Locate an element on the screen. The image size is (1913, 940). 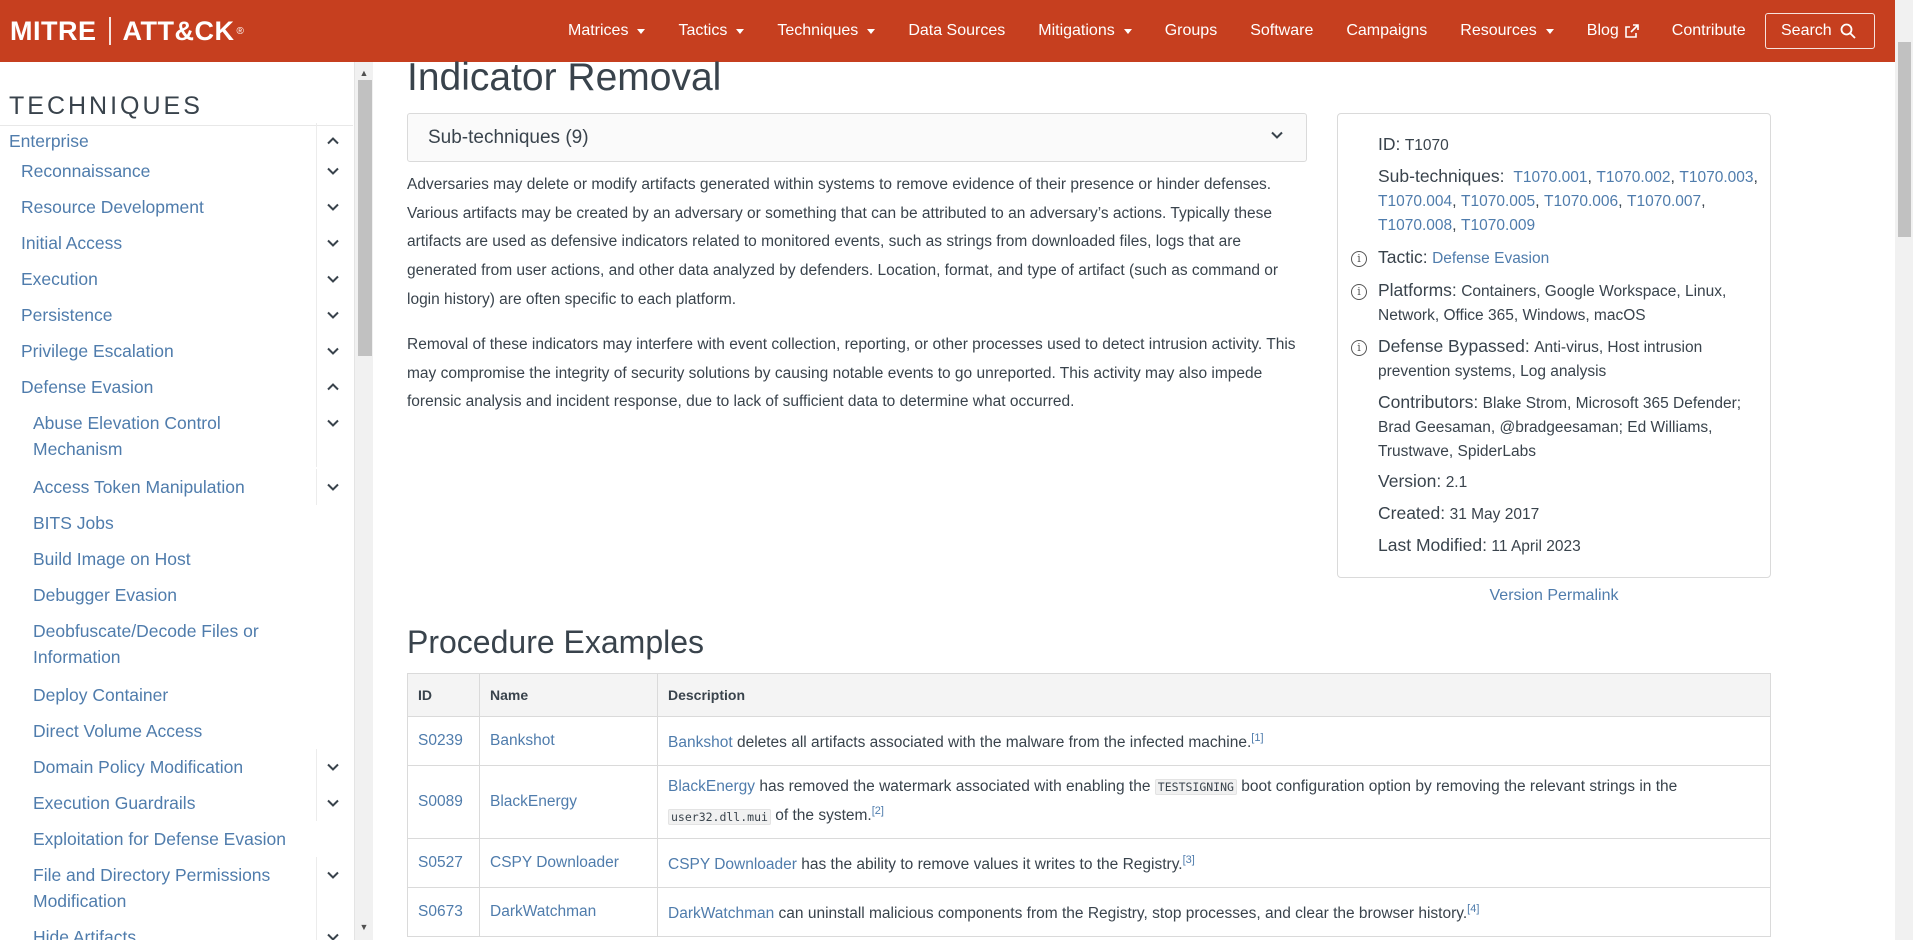
nav-campaigns: Campaigns is located at coordinates (1386, 31).